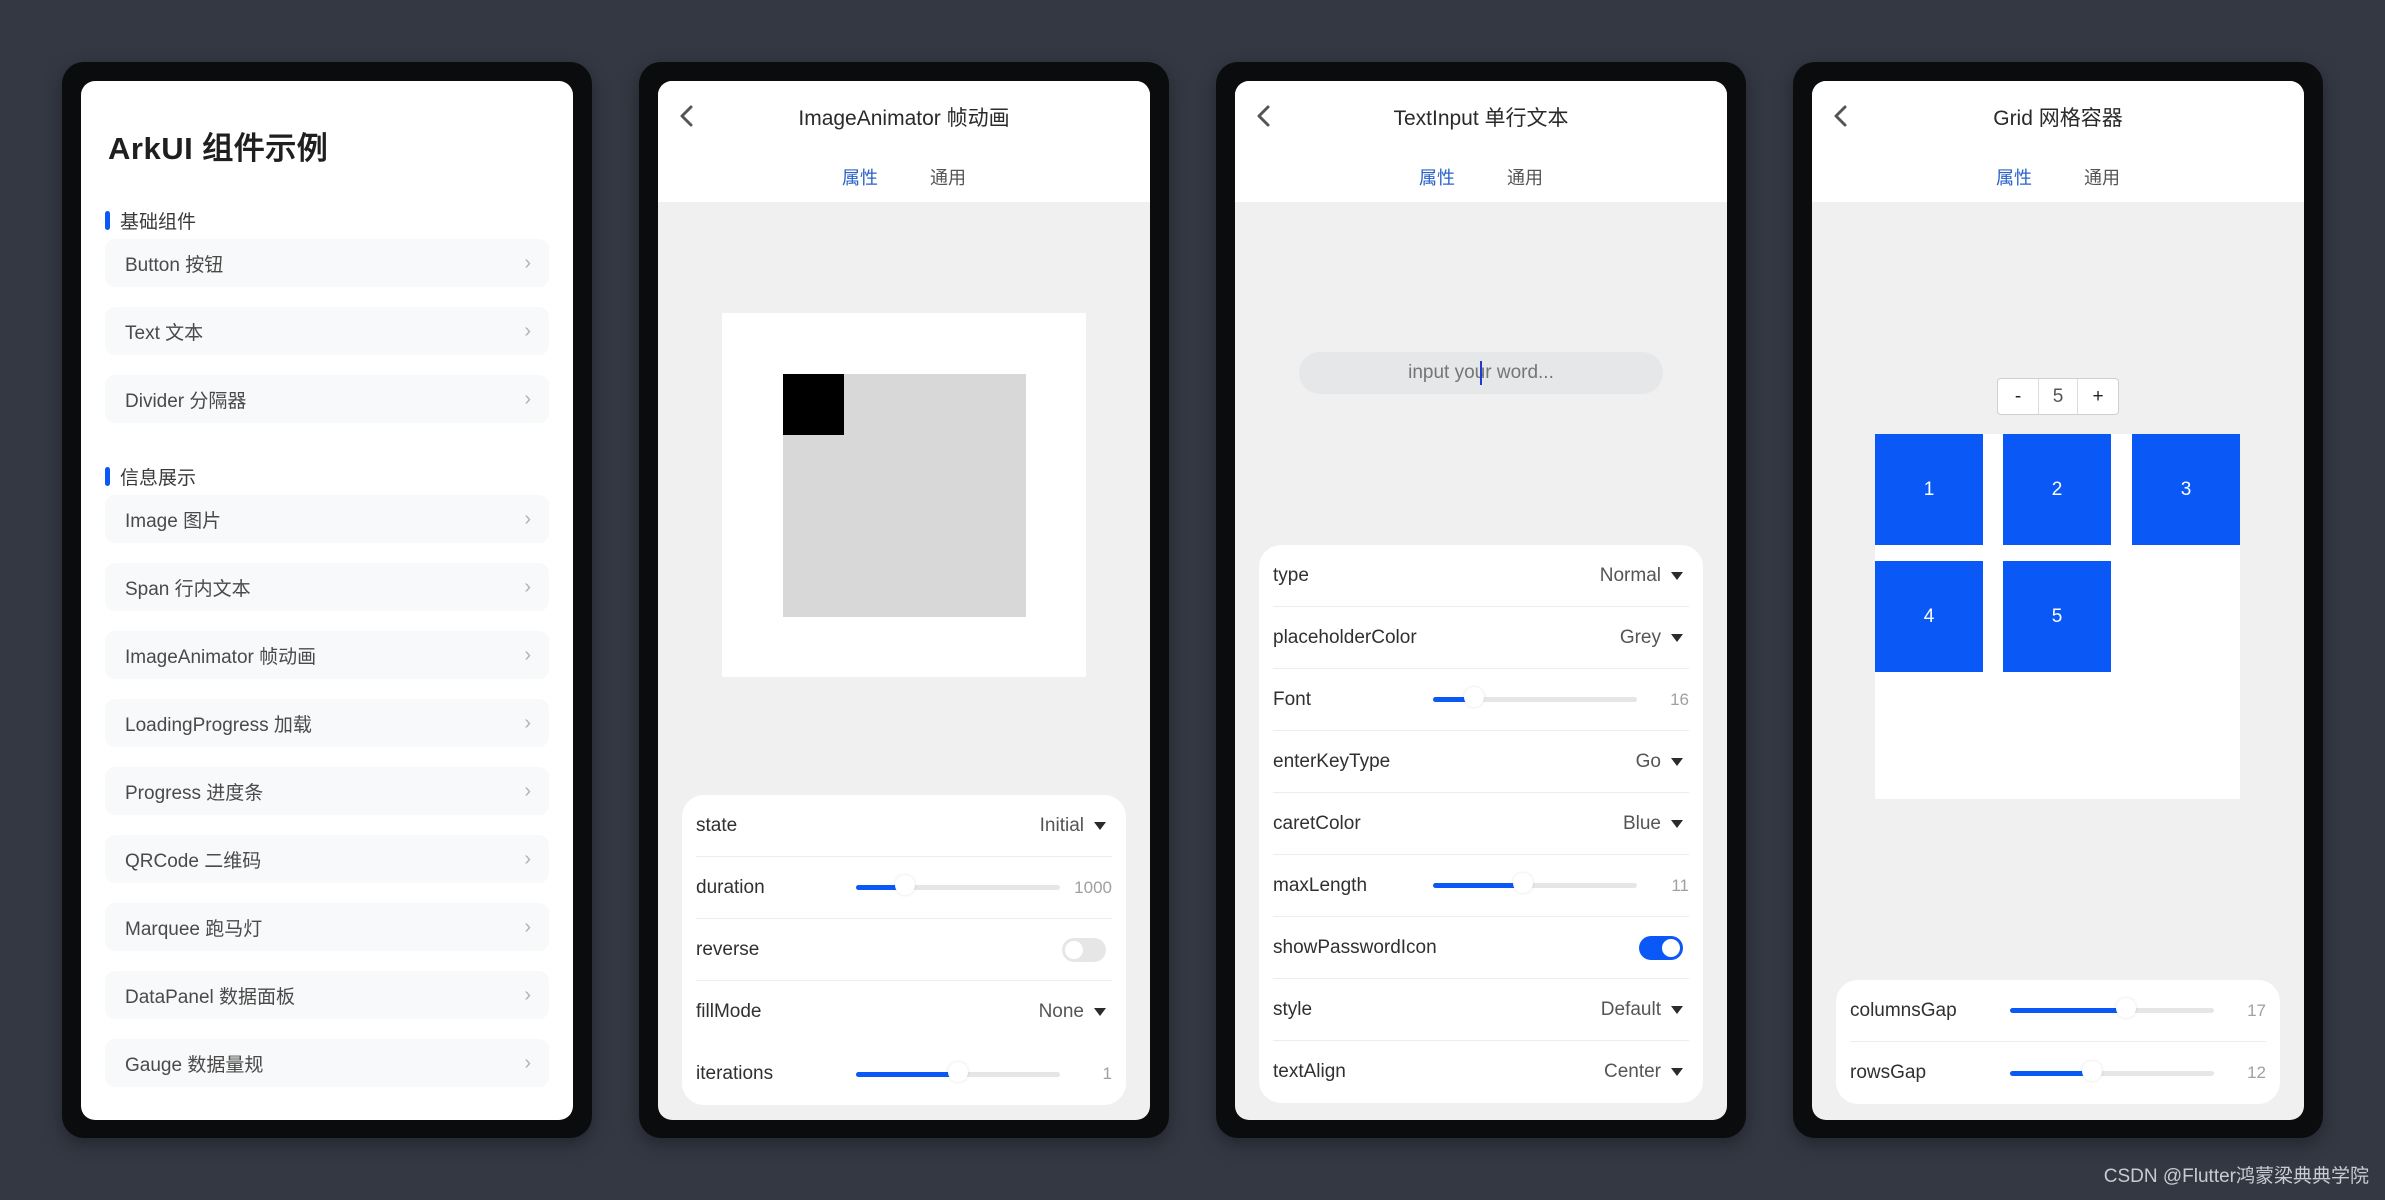  Describe the element at coordinates (327, 519) in the screenshot. I see `list-item-image: Image 图片 ›` at that location.